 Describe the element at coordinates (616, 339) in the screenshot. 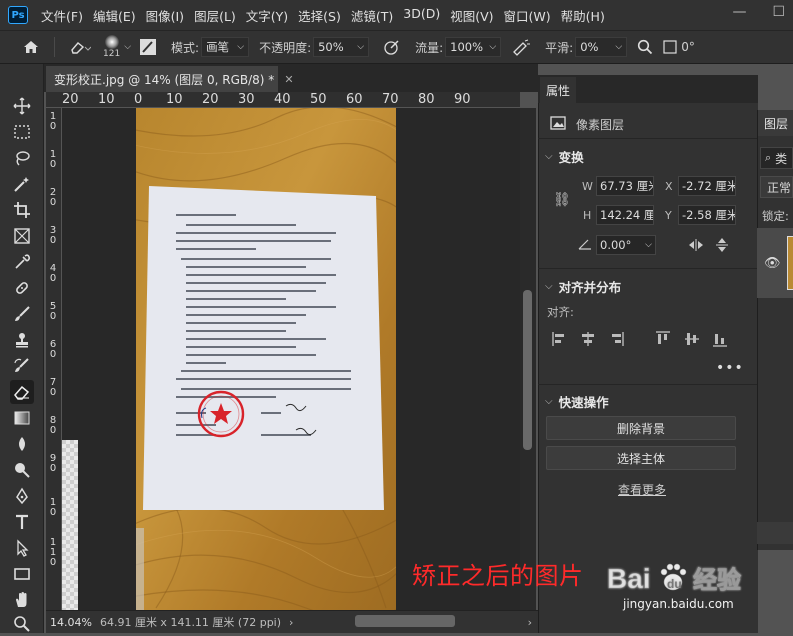

I see `align-right-icon` at that location.